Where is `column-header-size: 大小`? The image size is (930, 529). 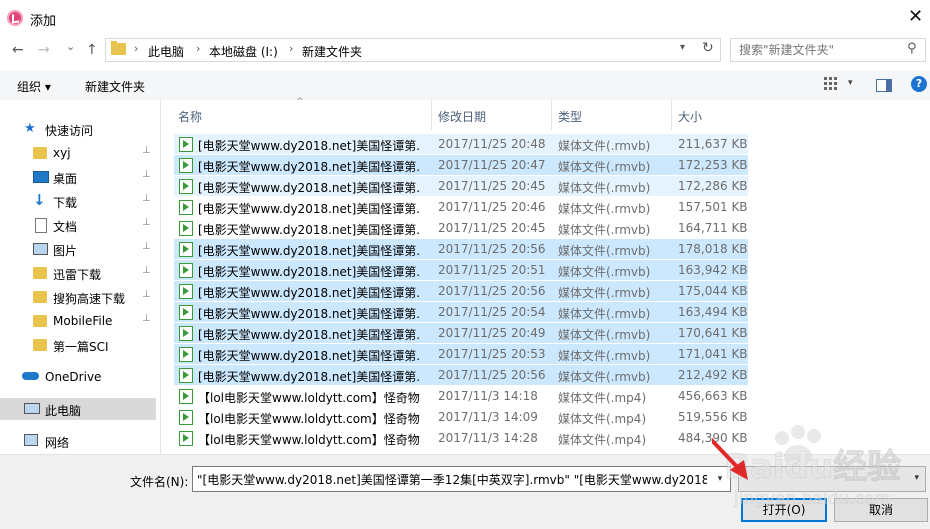 column-header-size: 大小 is located at coordinates (690, 116).